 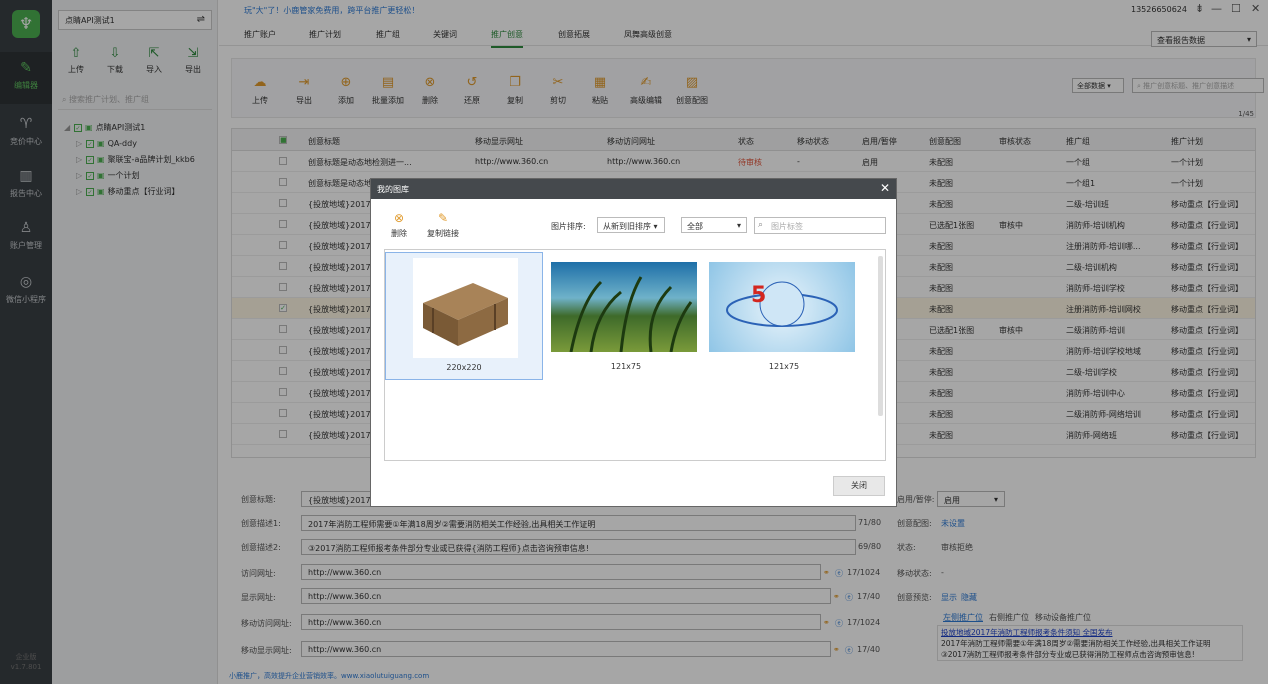 I want to click on image-caption: 220x220, so click(x=464, y=367).